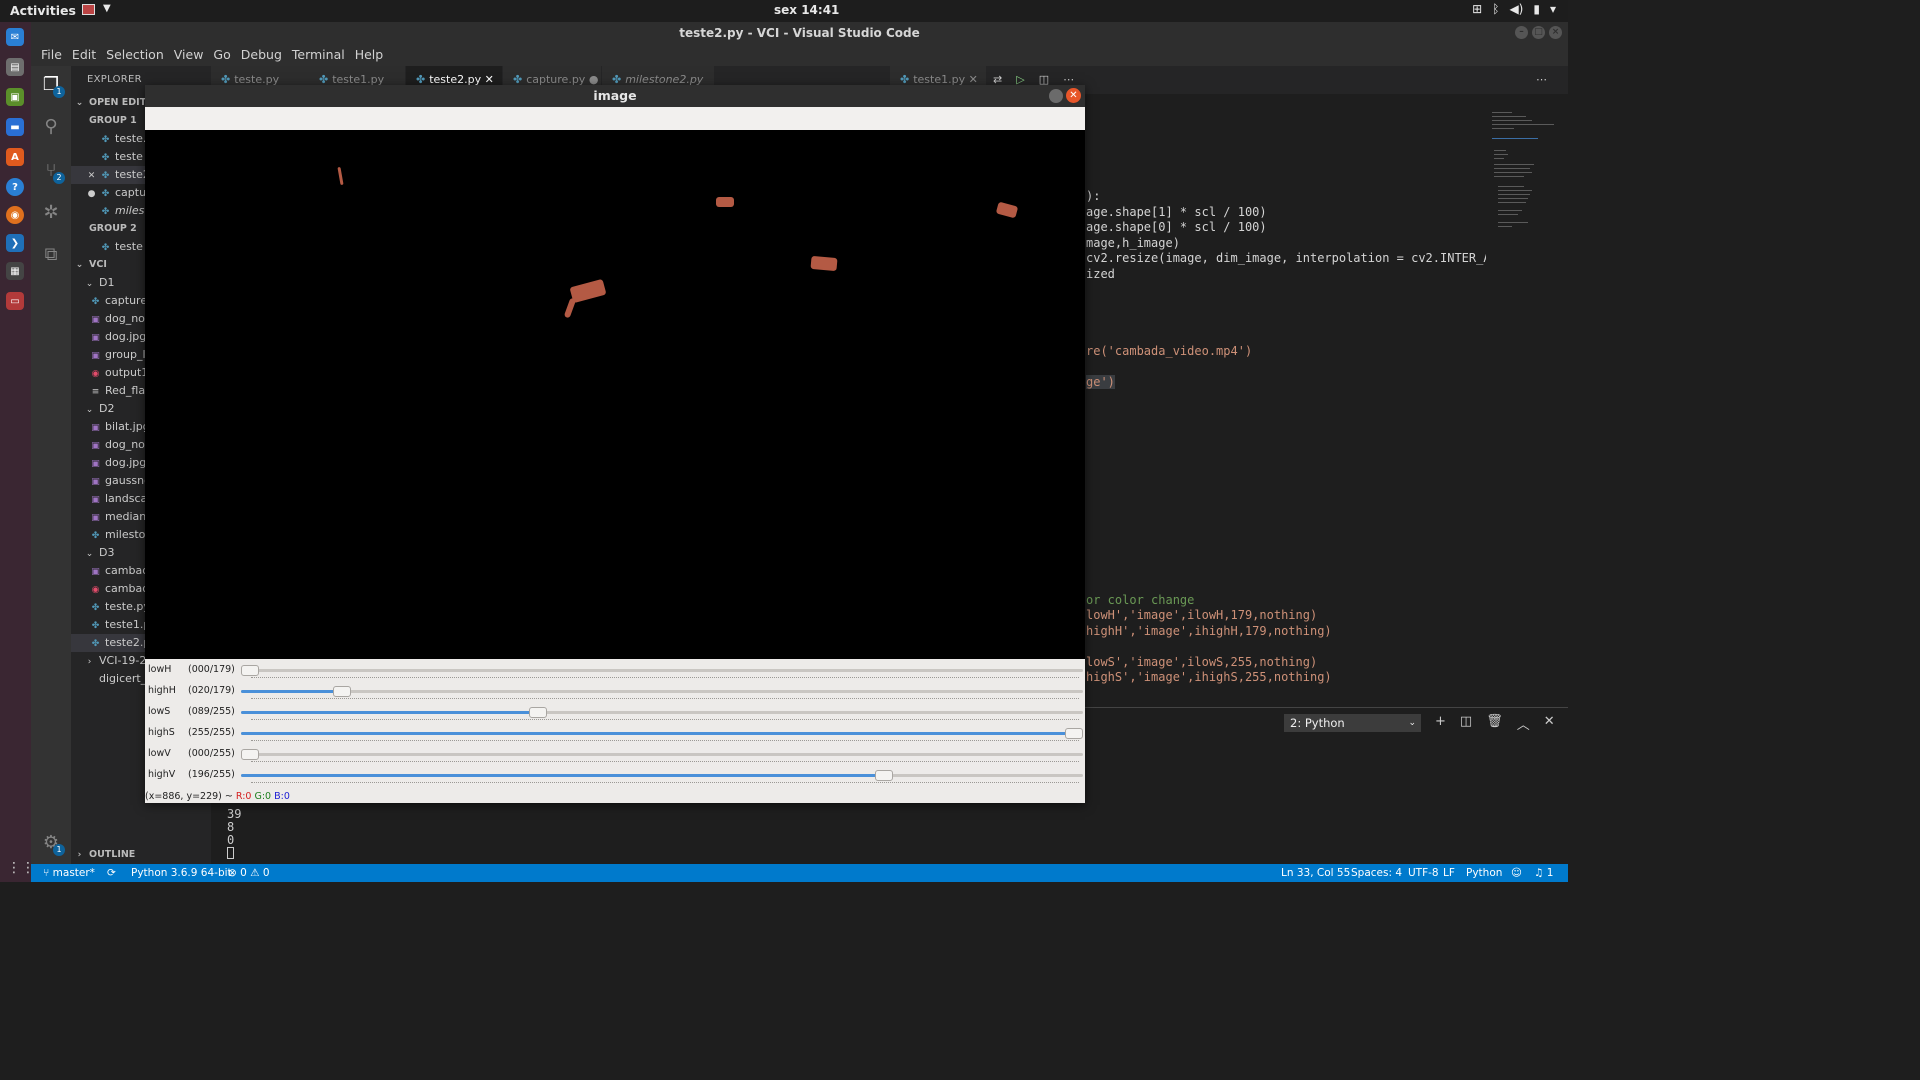 Image resolution: width=1920 pixels, height=1080 pixels. What do you see at coordinates (95, 374) in the screenshot?
I see `video-file-icon: ◉` at bounding box center [95, 374].